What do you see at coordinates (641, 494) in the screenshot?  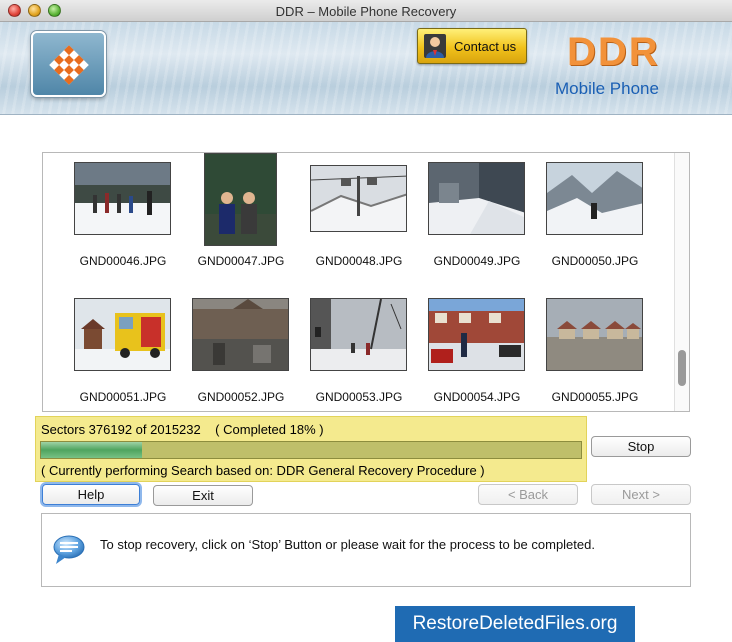 I see `next-button: Next >` at bounding box center [641, 494].